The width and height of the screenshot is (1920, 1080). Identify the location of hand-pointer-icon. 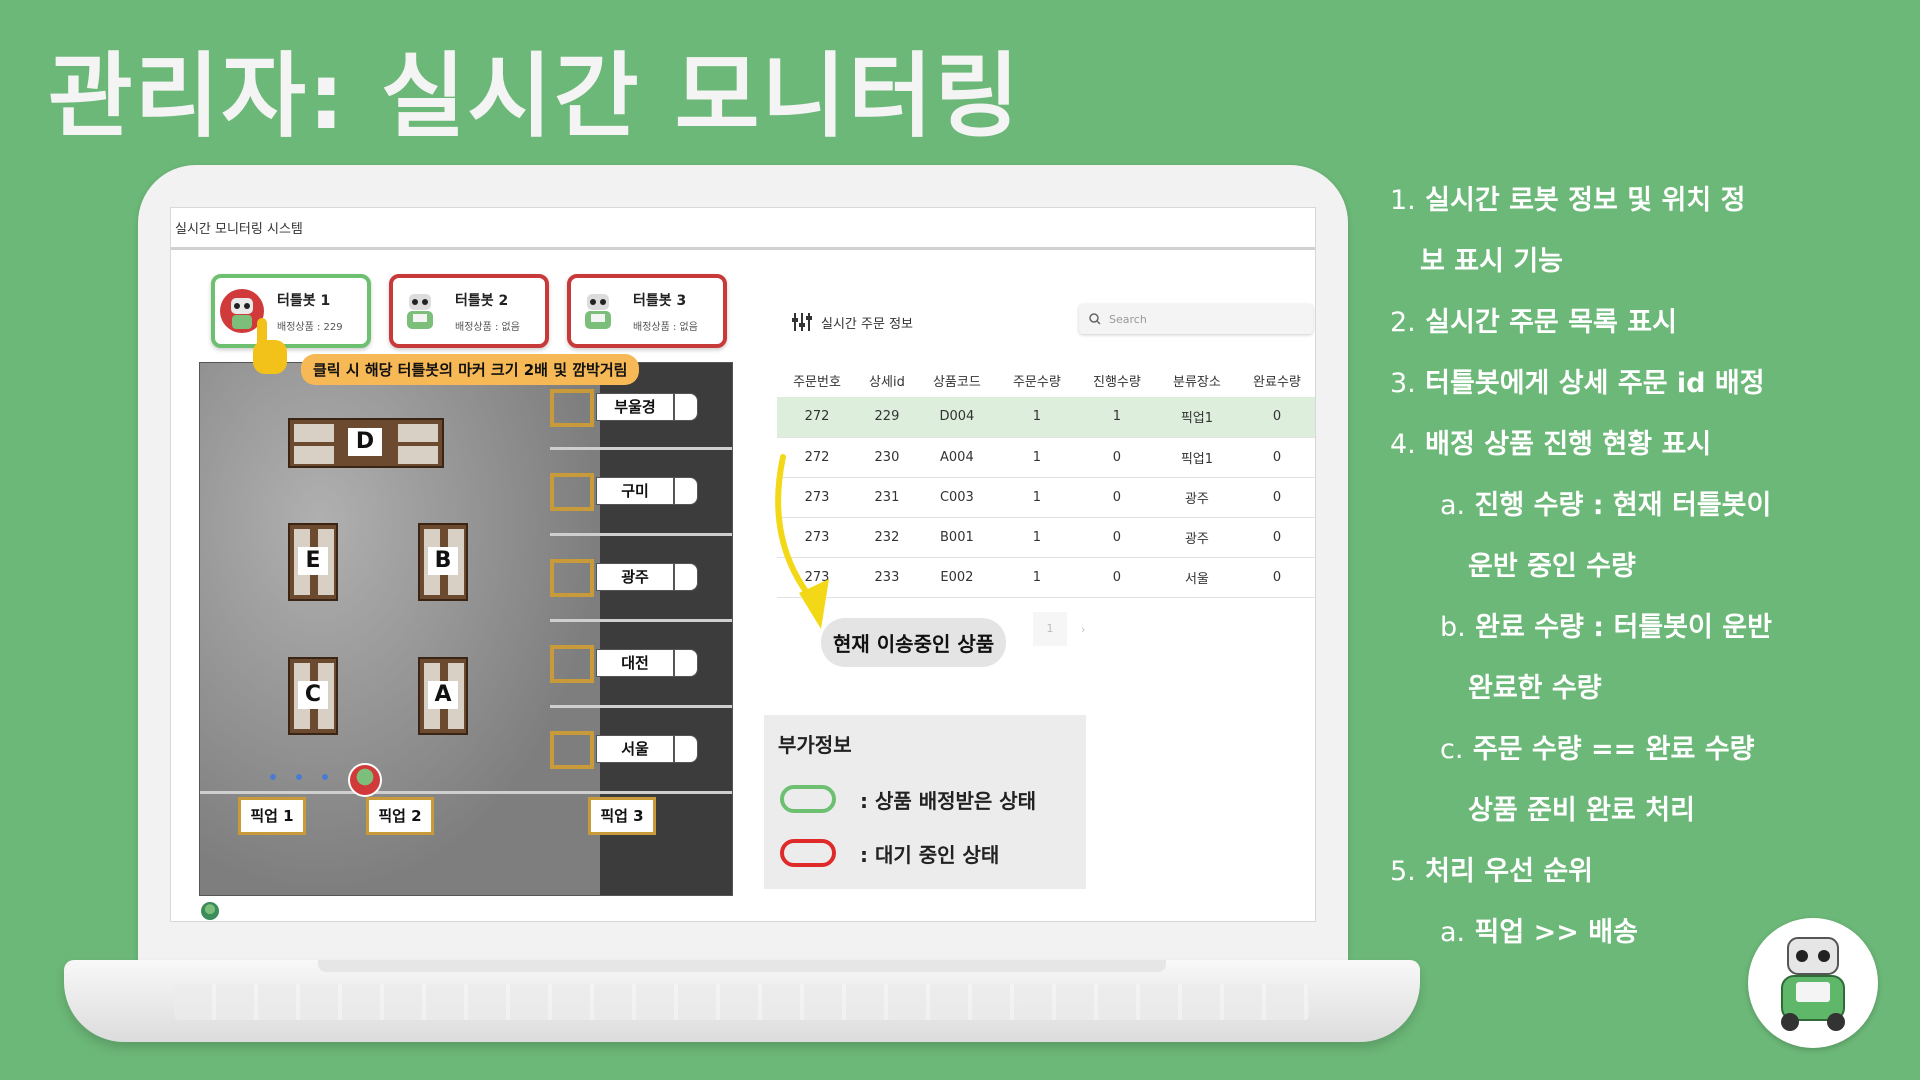
(270, 346).